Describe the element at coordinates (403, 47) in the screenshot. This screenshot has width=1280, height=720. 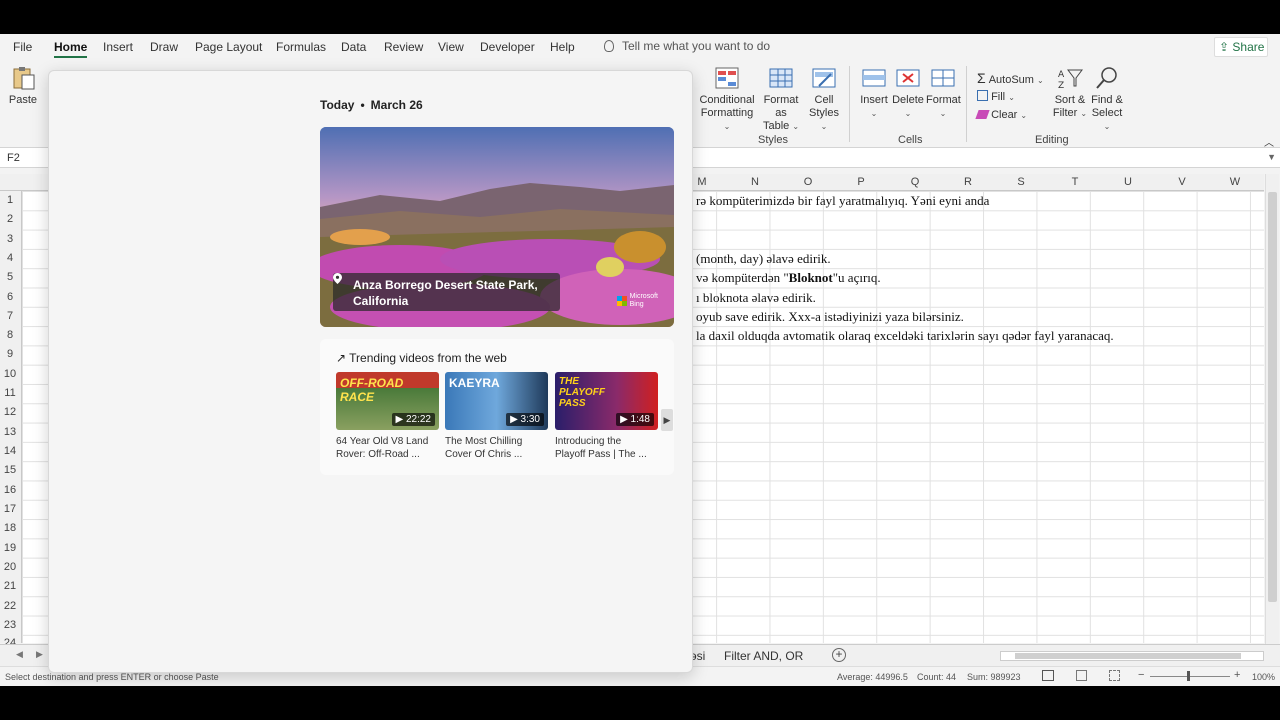
I see `tab-review: Review` at that location.